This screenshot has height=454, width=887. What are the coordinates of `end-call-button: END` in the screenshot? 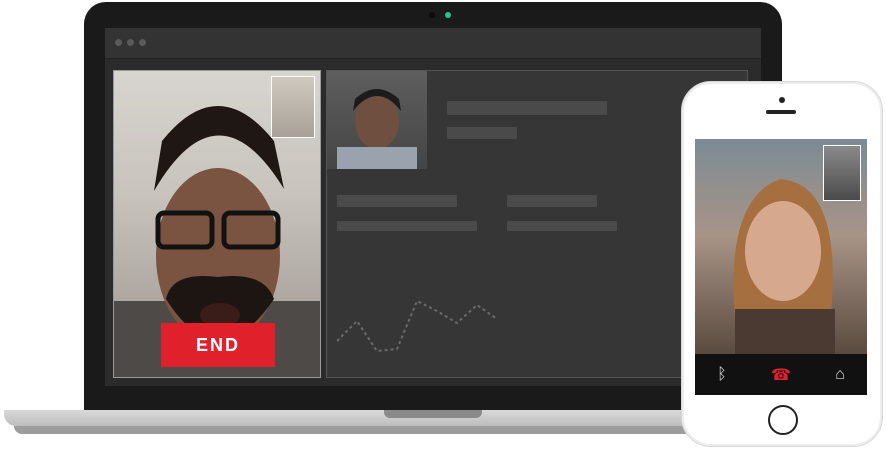 It's located at (218, 345).